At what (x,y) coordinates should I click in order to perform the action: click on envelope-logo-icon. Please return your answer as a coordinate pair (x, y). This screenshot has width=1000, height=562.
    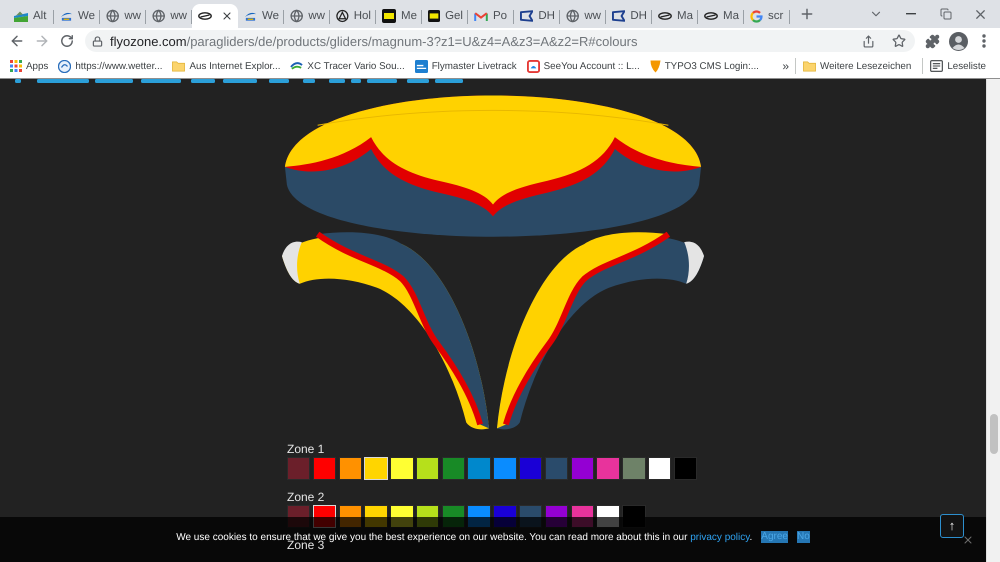
    Looking at the image, I should click on (481, 16).